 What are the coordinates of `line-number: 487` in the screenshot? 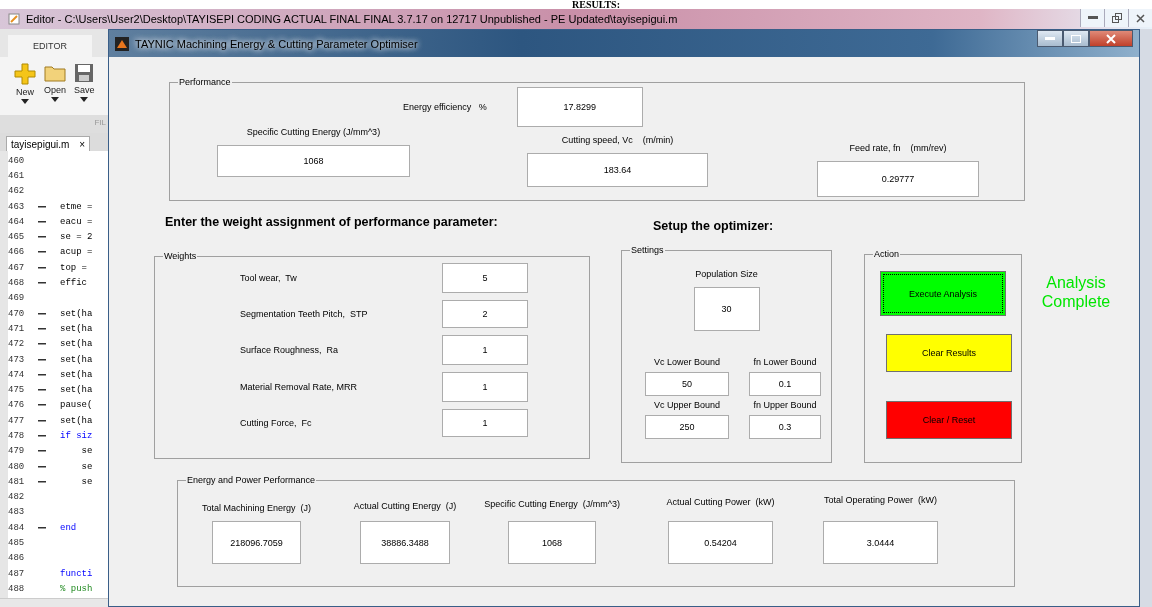 It's located at (17, 573).